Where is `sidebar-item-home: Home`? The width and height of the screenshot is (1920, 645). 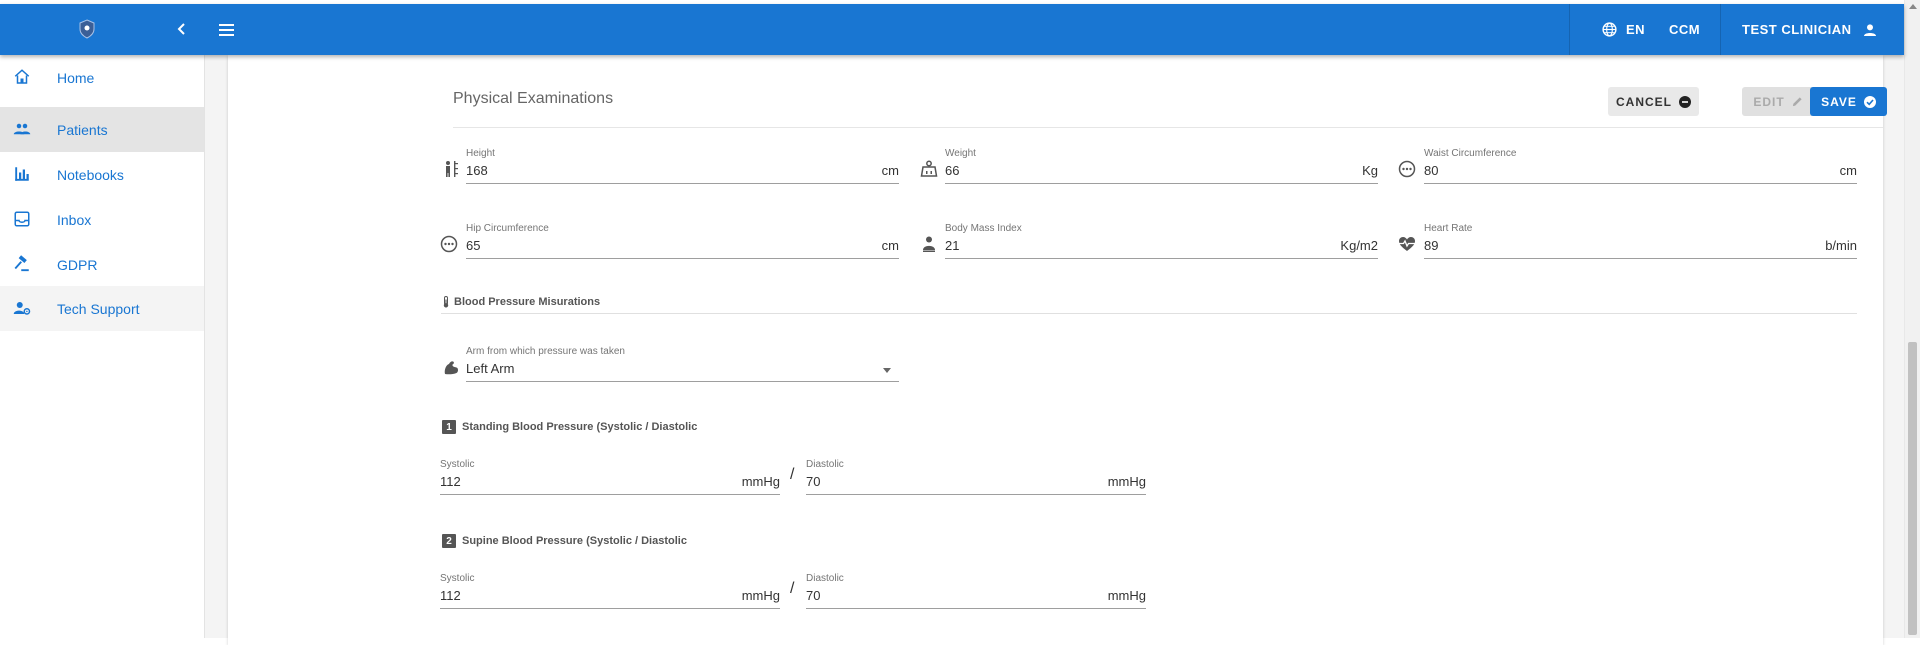 sidebar-item-home: Home is located at coordinates (102, 77).